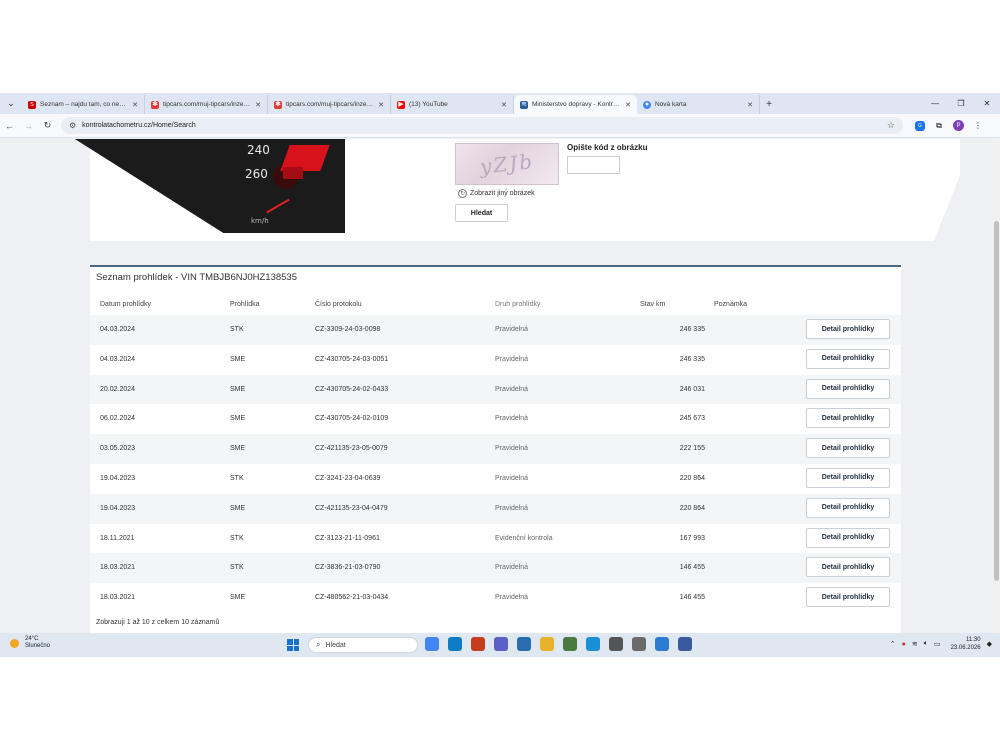 The height and width of the screenshot is (750, 1000). What do you see at coordinates (318, 644) in the screenshot?
I see `search-icon: ⌕` at bounding box center [318, 644].